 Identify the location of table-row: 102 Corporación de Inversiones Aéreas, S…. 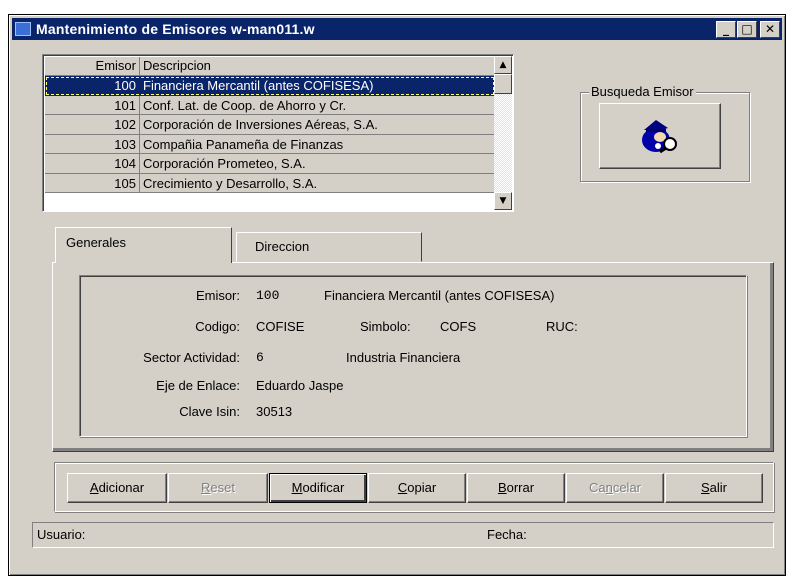
(270, 125).